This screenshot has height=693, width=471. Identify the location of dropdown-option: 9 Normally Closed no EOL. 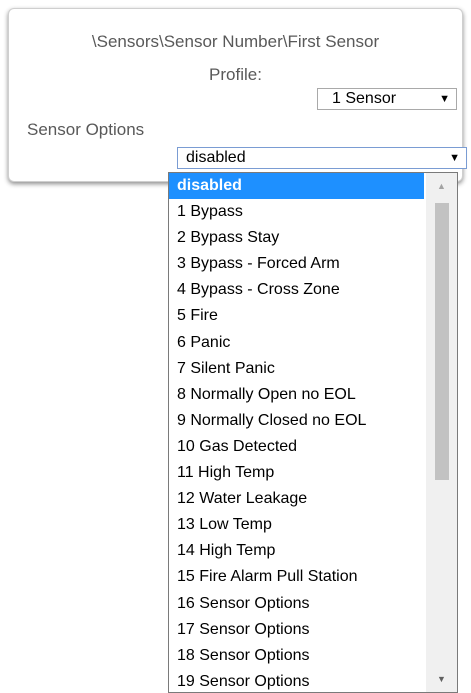
(296, 421).